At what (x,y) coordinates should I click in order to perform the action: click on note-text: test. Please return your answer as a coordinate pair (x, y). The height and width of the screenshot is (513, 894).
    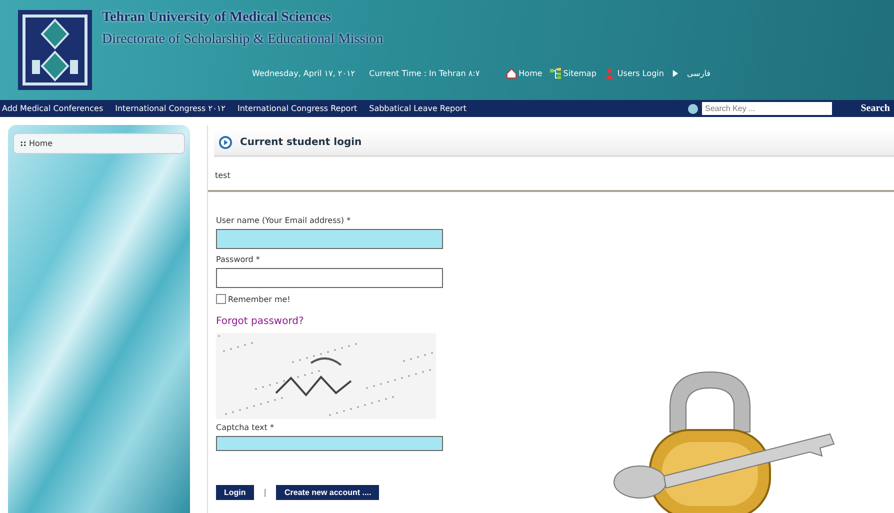
    Looking at the image, I should click on (551, 174).